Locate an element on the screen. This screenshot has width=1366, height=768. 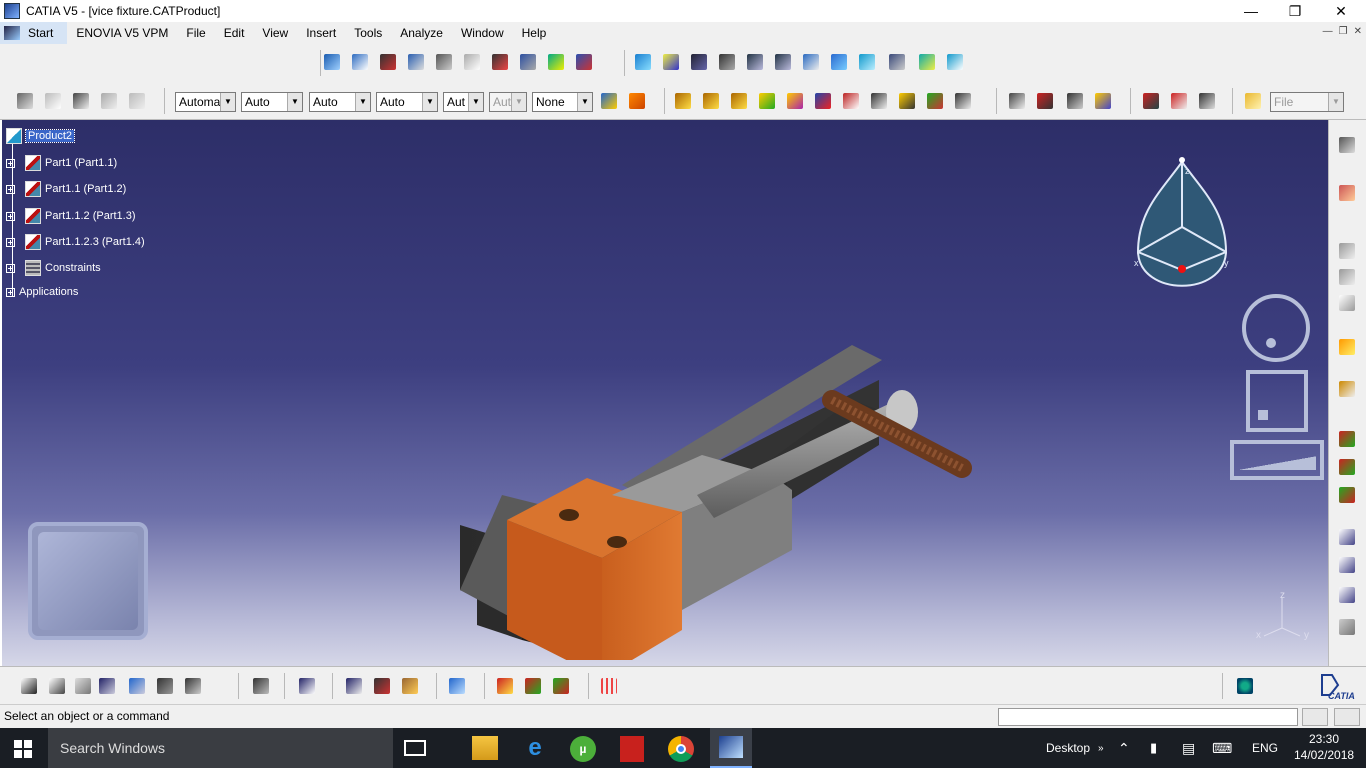
measure-inertia-icon is located at coordinates (410, 686).